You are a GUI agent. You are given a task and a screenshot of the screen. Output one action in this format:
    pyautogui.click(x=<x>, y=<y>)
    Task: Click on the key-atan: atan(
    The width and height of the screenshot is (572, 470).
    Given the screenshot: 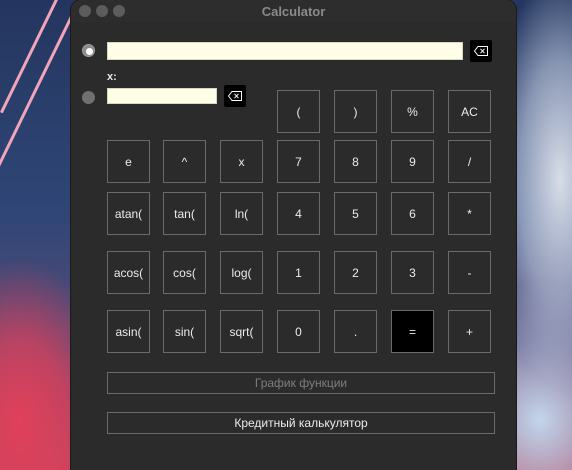 What is the action you would take?
    pyautogui.click(x=128, y=213)
    